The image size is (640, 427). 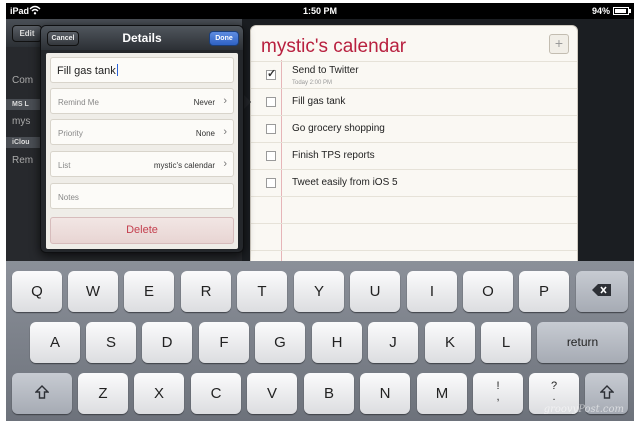 I want to click on reminder-name-input: Fill gas tank, so click(x=142, y=70).